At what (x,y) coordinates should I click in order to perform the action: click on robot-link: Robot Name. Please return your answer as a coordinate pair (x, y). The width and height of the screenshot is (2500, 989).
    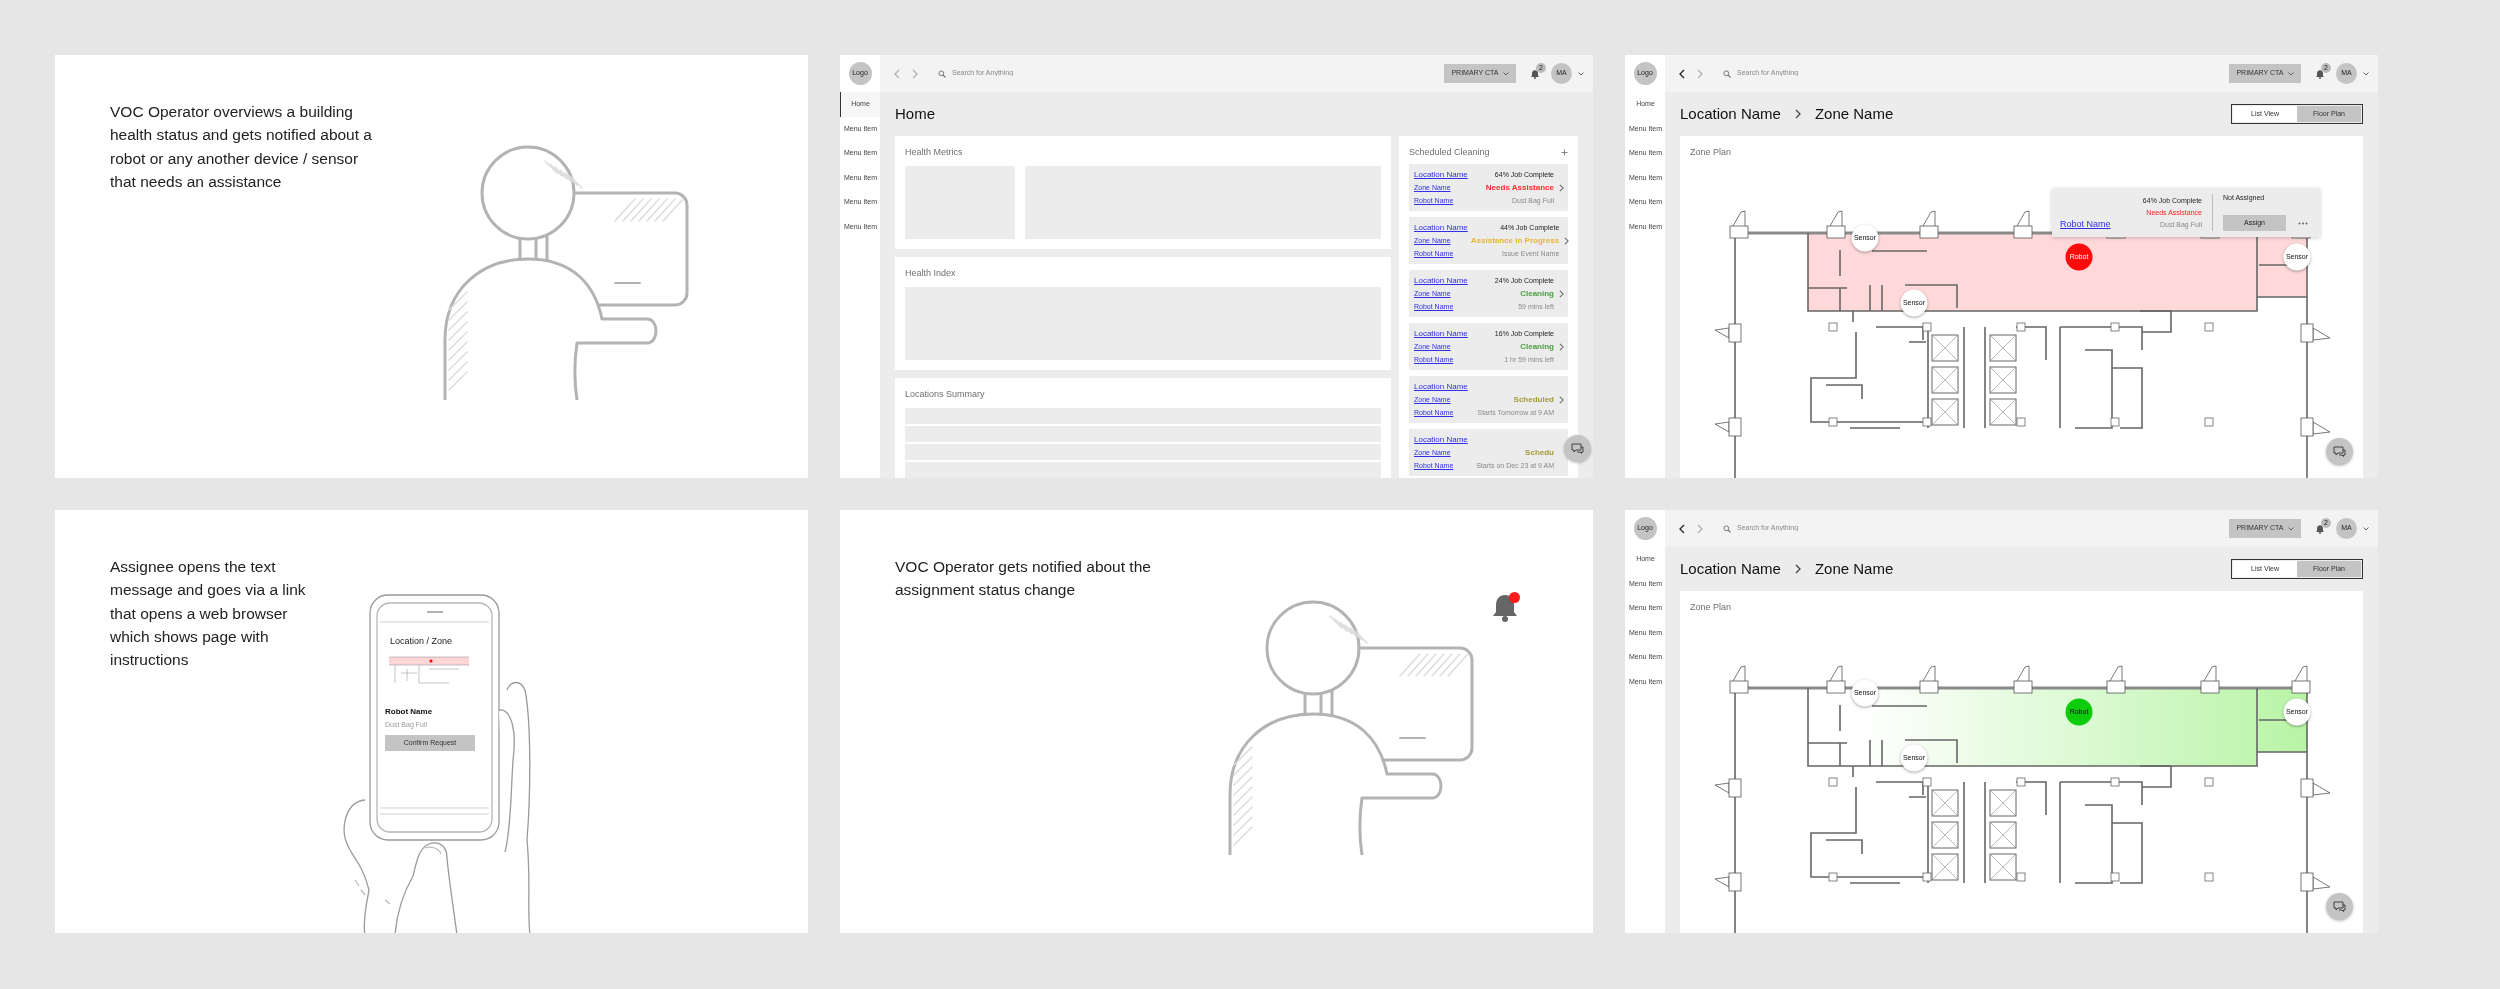
    Looking at the image, I should click on (2101, 224).